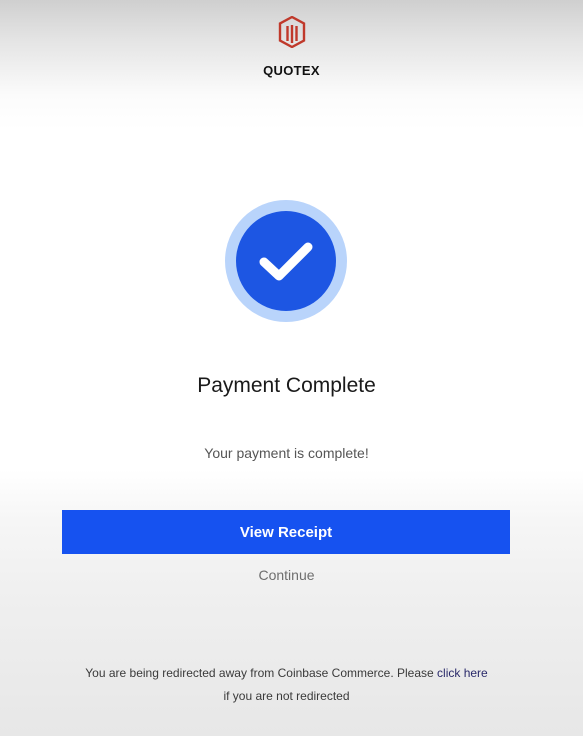  I want to click on redirect-text-after: if you are not redirected, so click(286, 696).